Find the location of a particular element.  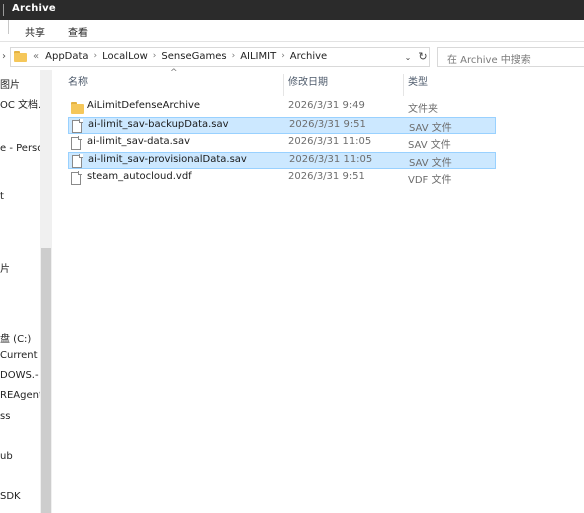

nav-chevron-icon: › is located at coordinates (4, 57).